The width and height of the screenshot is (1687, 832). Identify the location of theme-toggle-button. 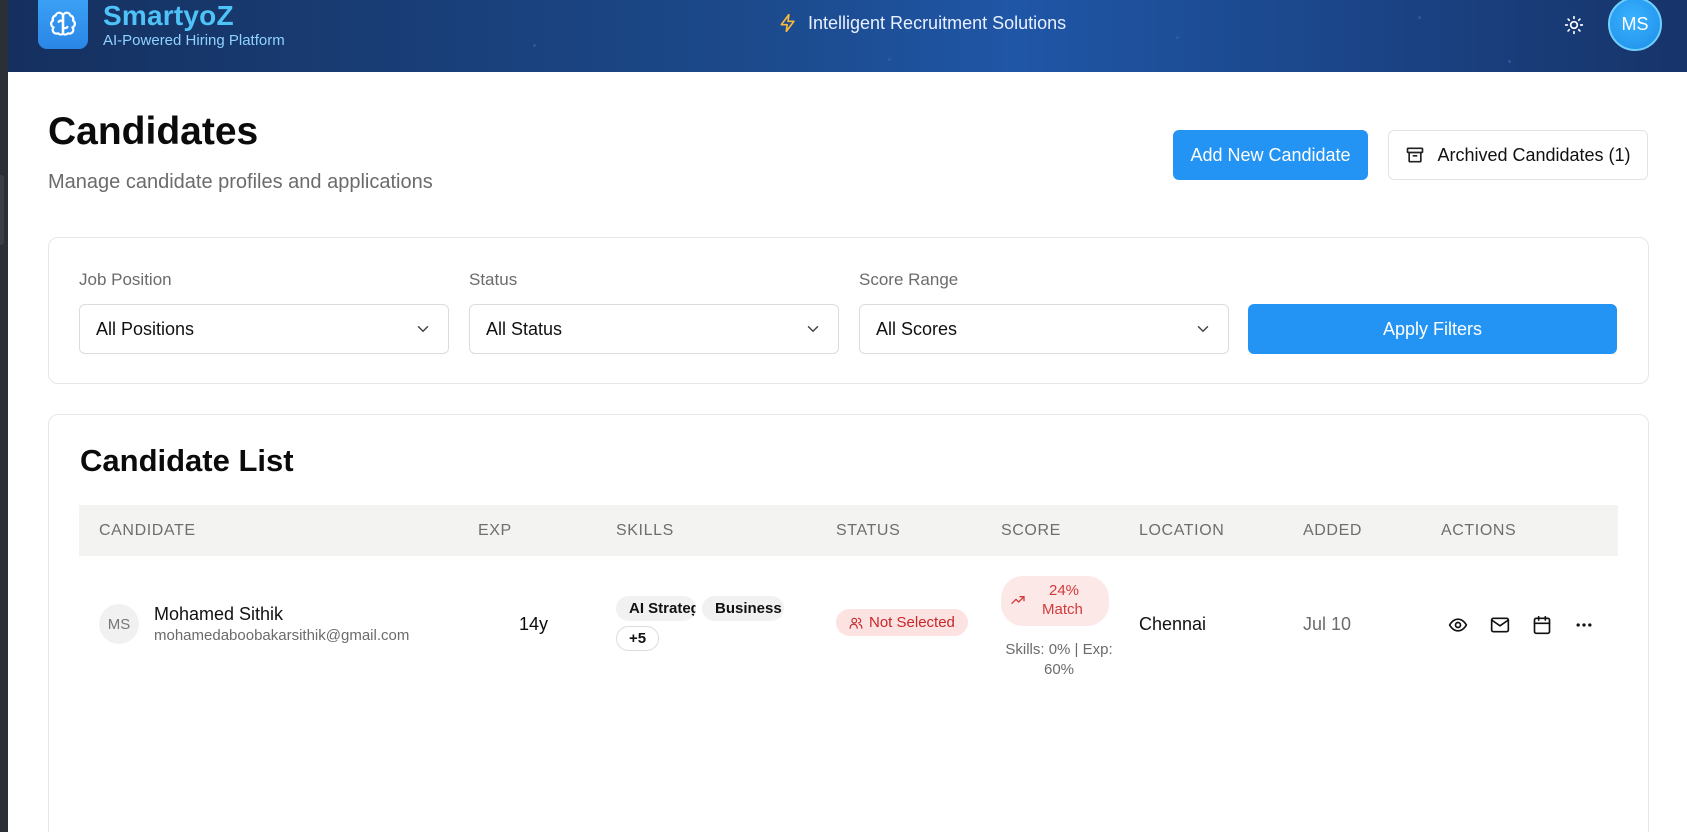
(1574, 25).